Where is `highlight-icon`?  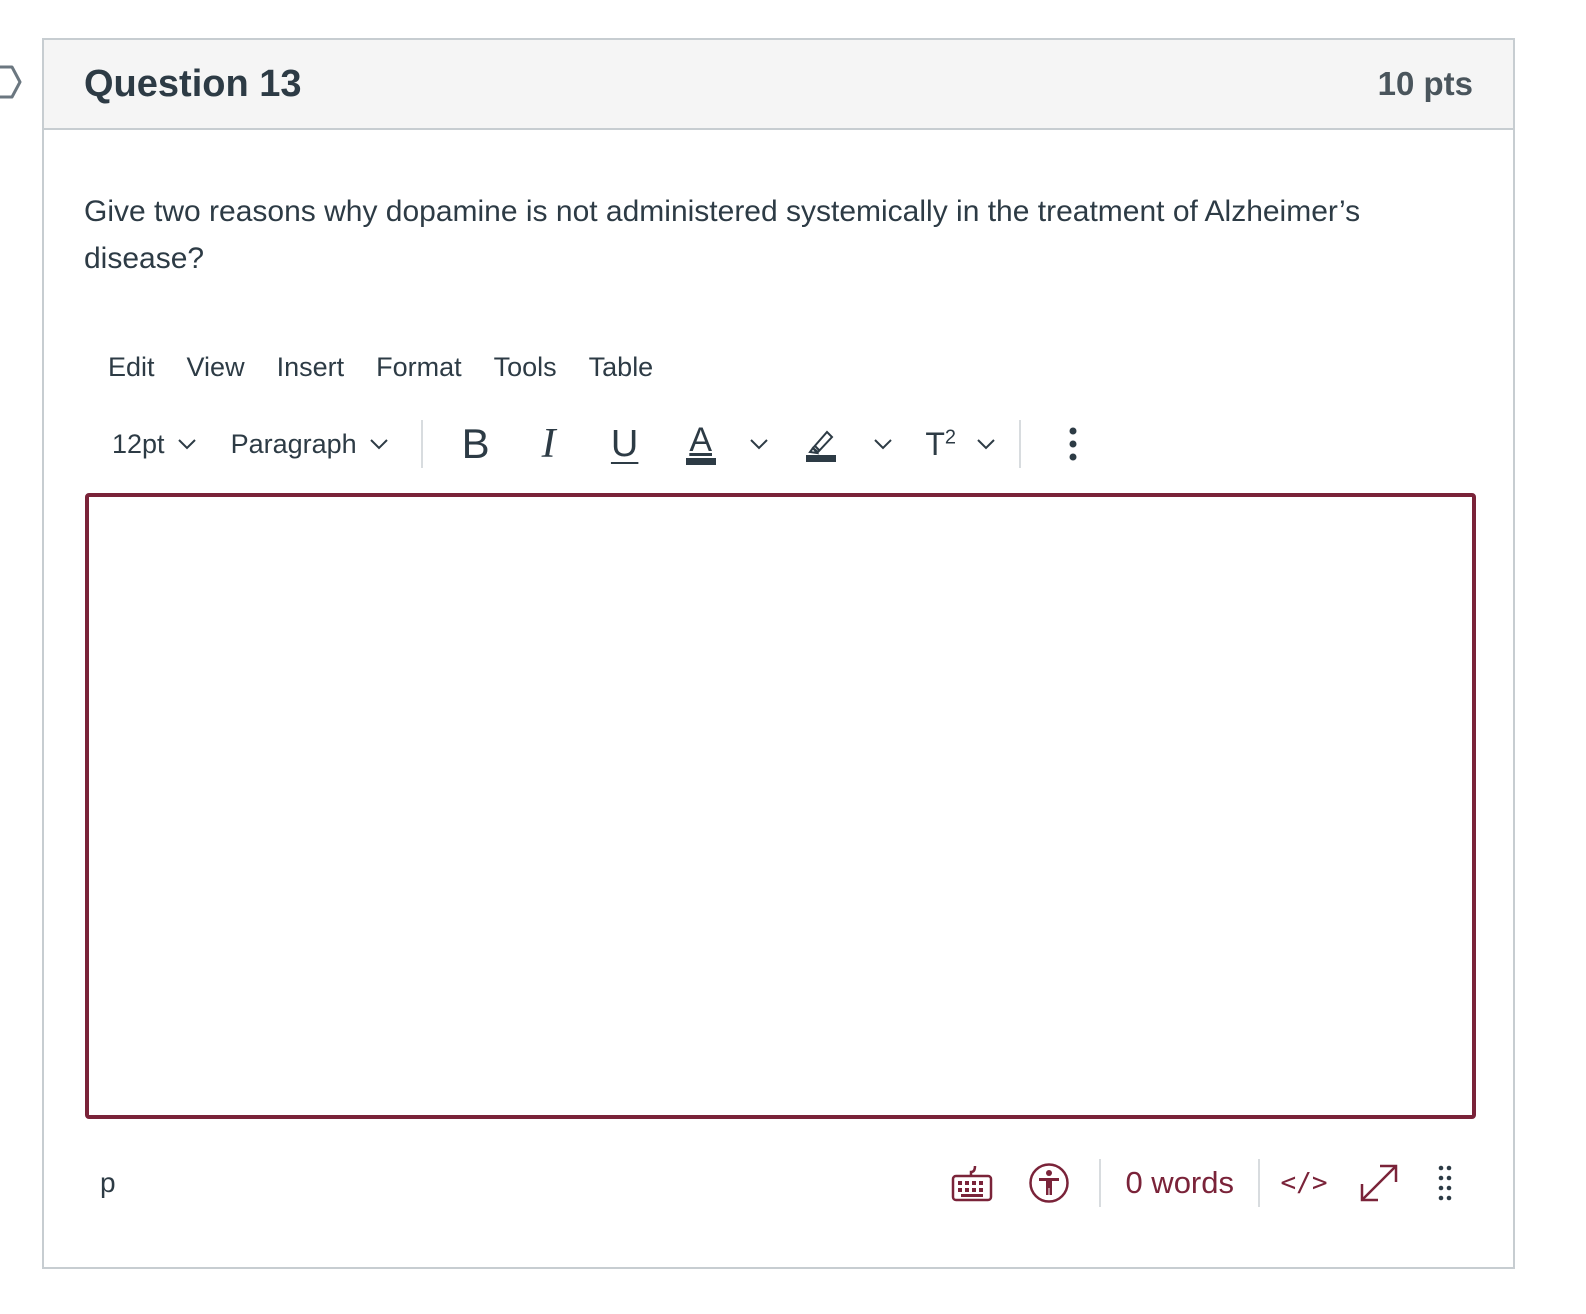 highlight-icon is located at coordinates (820, 446).